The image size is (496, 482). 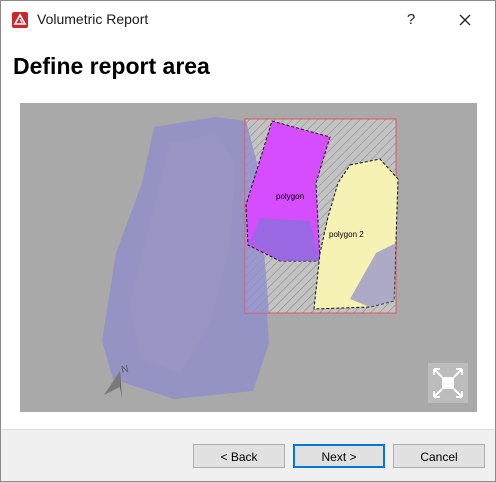 What do you see at coordinates (239, 456) in the screenshot?
I see `back-button: < Back` at bounding box center [239, 456].